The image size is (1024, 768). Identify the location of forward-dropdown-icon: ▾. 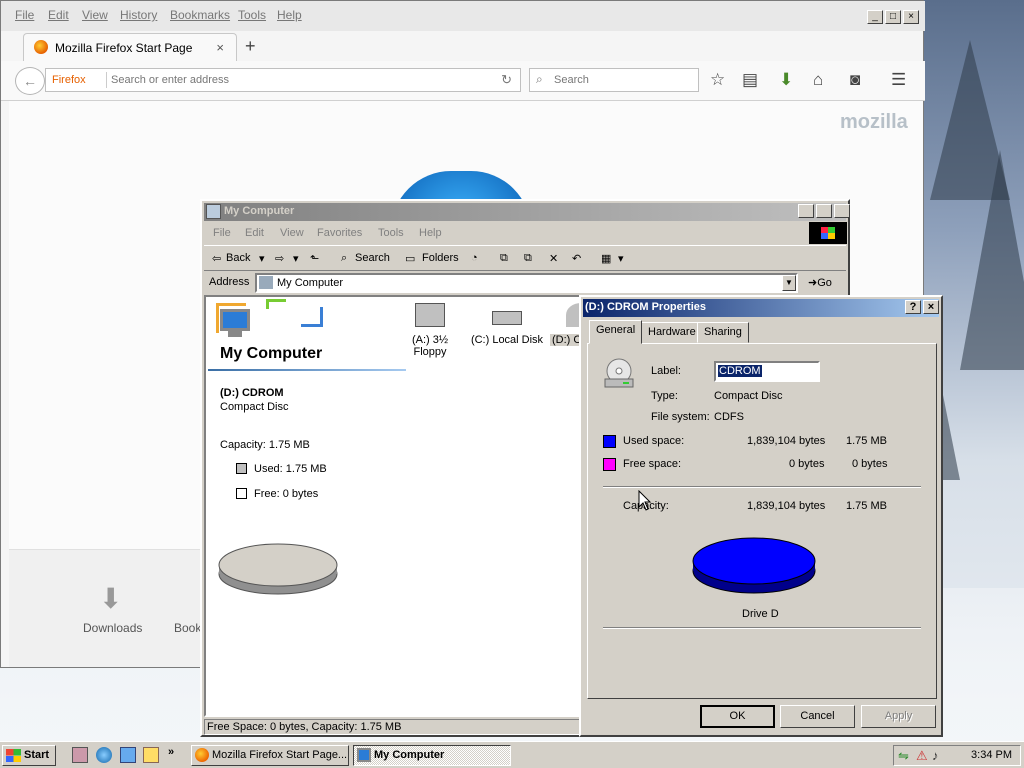
(296, 258).